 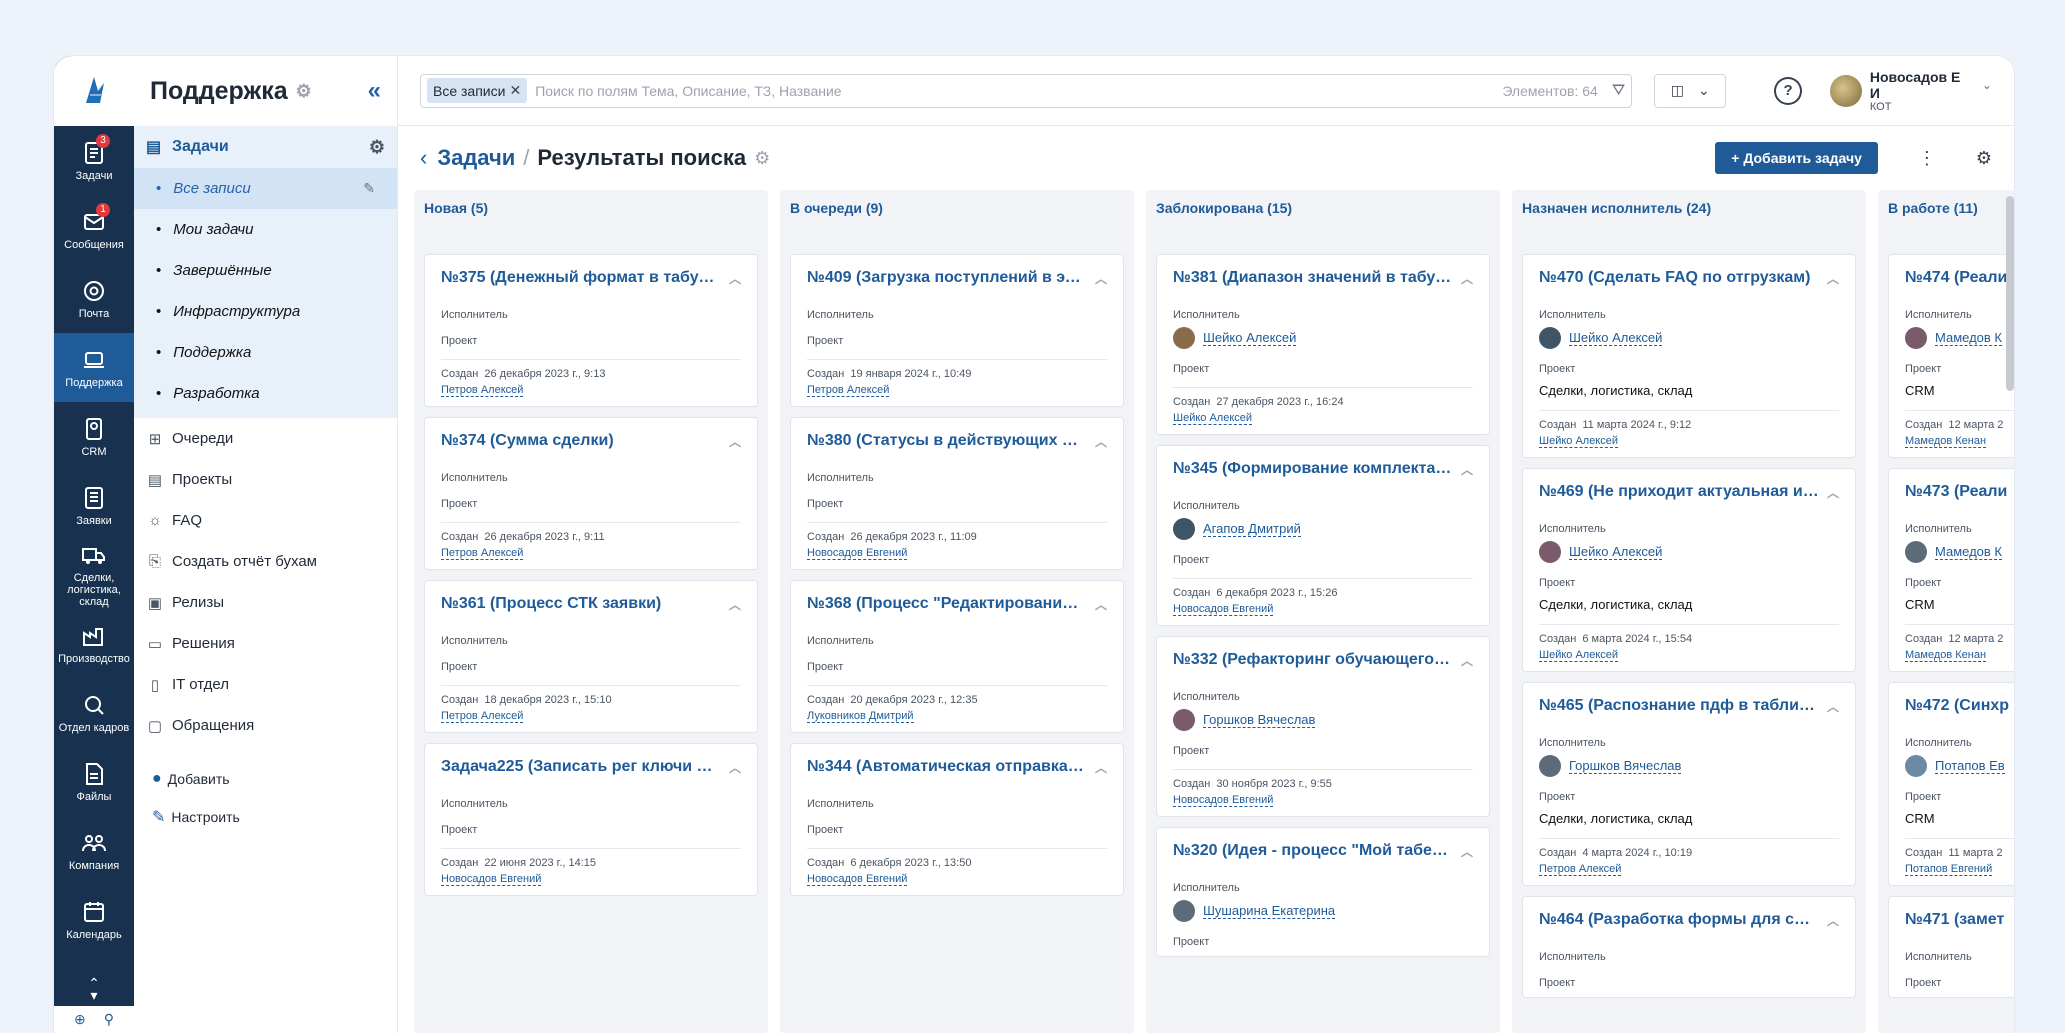 I want to click on executor: Мамедов К, so click(x=1959, y=338).